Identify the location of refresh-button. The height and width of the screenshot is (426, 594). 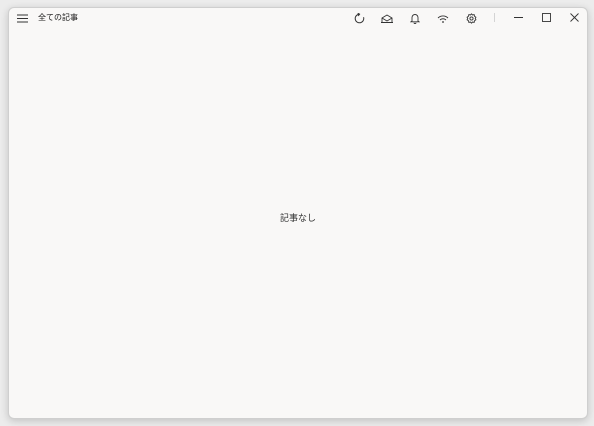
(359, 18).